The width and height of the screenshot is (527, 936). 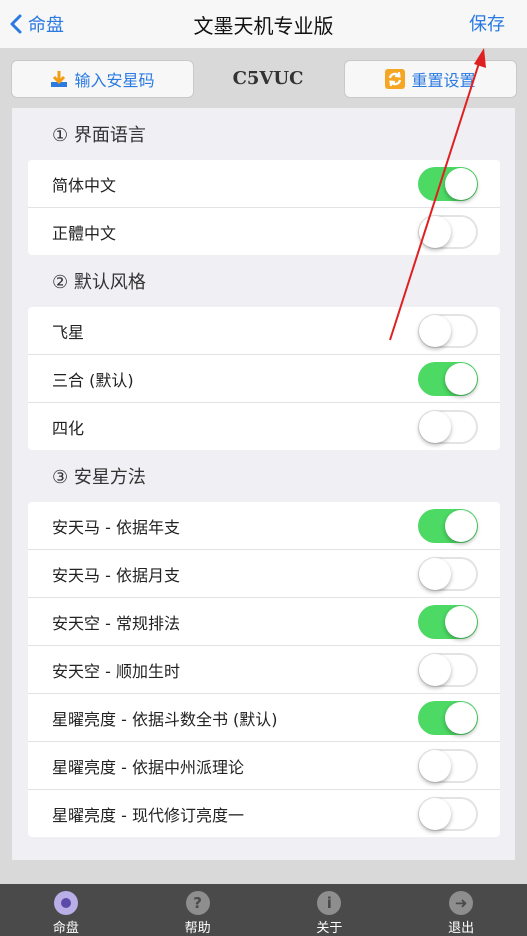 I want to click on setting-label: 星曜亮度 - 依据斗数全书 (默认), so click(x=165, y=719).